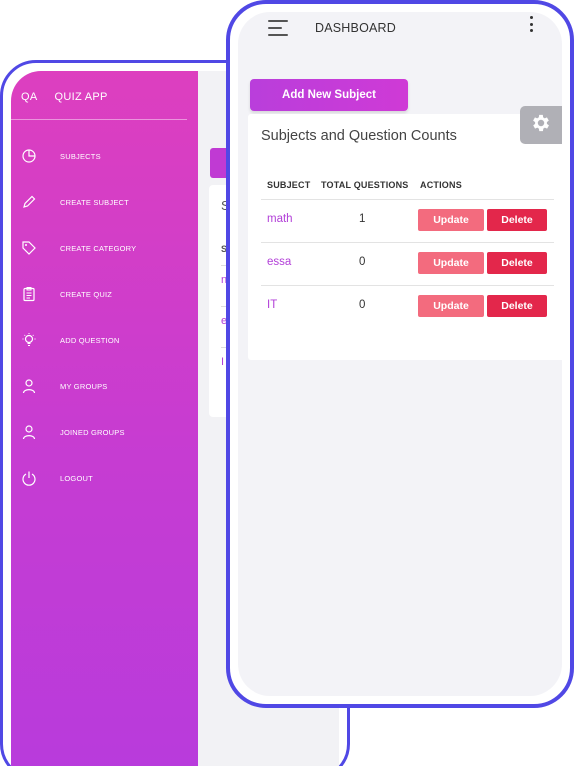  What do you see at coordinates (441, 185) in the screenshot?
I see `column-header-actions: ACTIONS` at bounding box center [441, 185].